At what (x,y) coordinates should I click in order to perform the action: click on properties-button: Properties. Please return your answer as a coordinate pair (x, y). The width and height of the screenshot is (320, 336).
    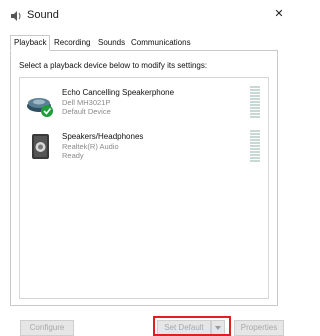
    Looking at the image, I should click on (259, 328).